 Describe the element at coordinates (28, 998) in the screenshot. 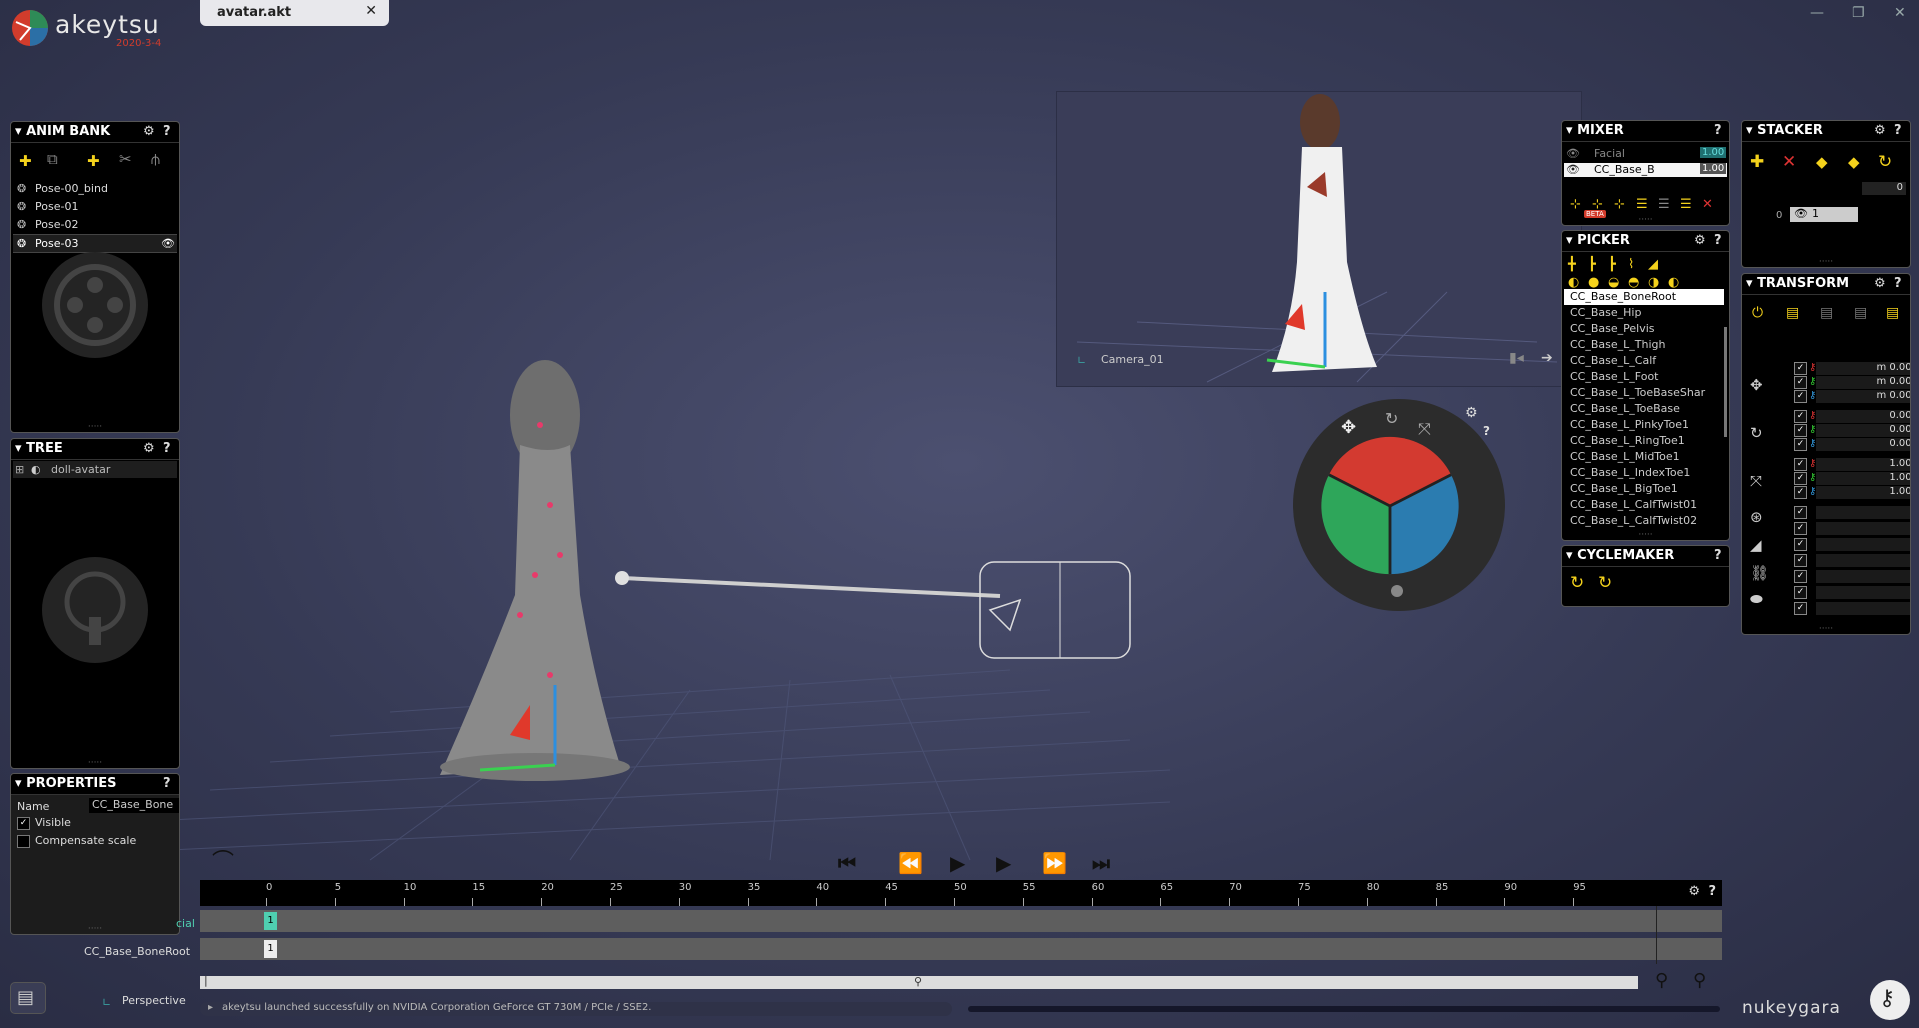

I see `layout-switch-button: ▤` at that location.